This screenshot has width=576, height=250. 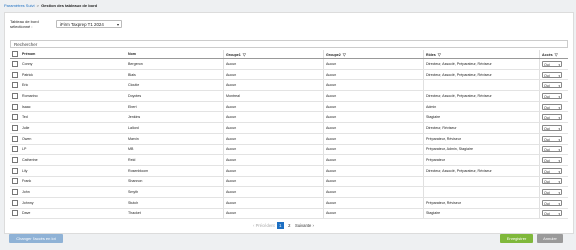 I want to click on col-acces-label: Accès, so click(x=547, y=54).